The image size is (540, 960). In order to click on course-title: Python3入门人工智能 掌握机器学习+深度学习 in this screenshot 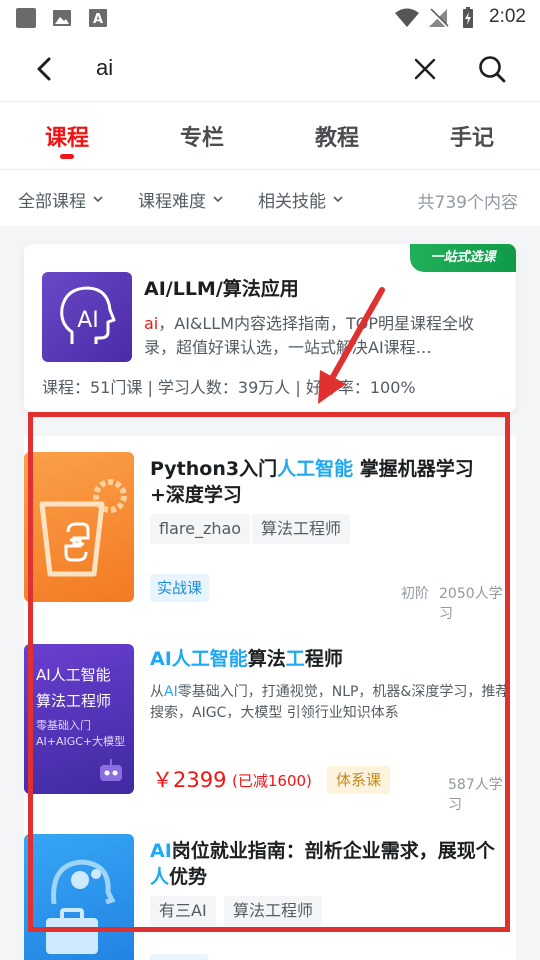, I will do `click(325, 482)`.